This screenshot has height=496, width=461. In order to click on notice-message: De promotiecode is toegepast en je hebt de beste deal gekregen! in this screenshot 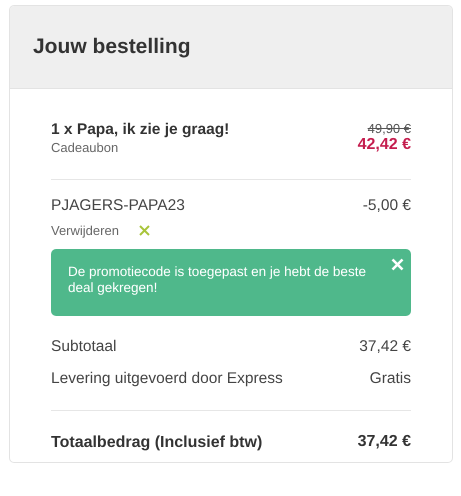, I will do `click(217, 280)`.